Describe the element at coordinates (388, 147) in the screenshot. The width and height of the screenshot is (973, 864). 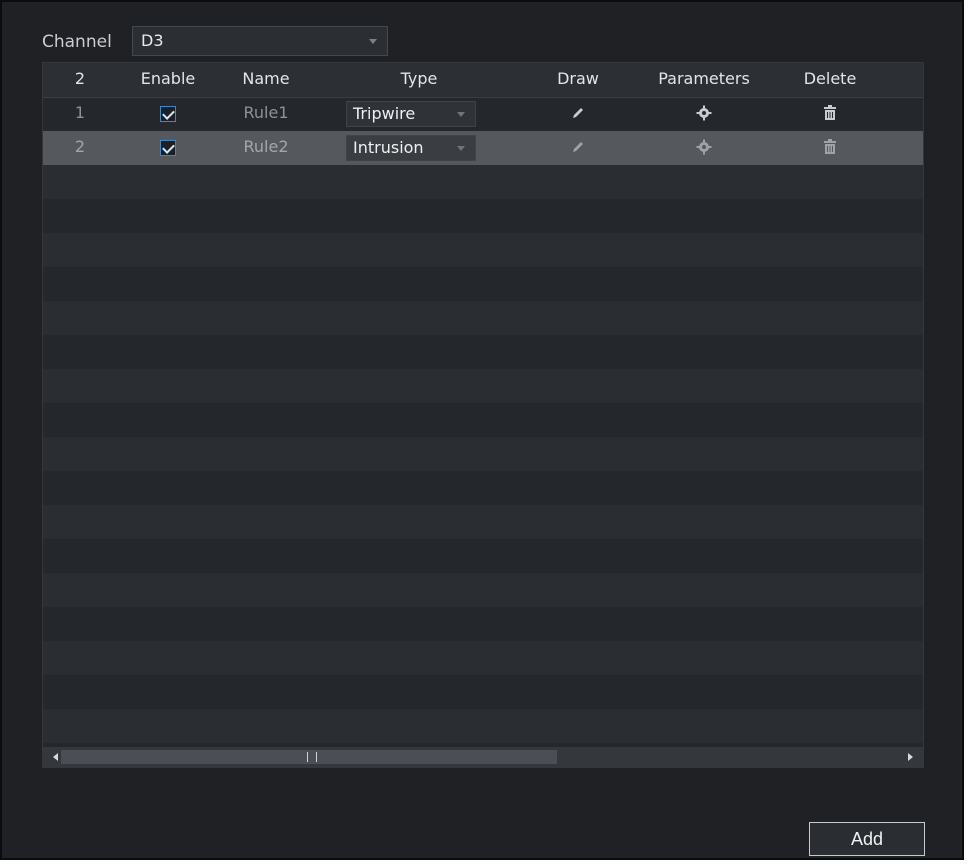
I see `type-value: Intrusion` at that location.